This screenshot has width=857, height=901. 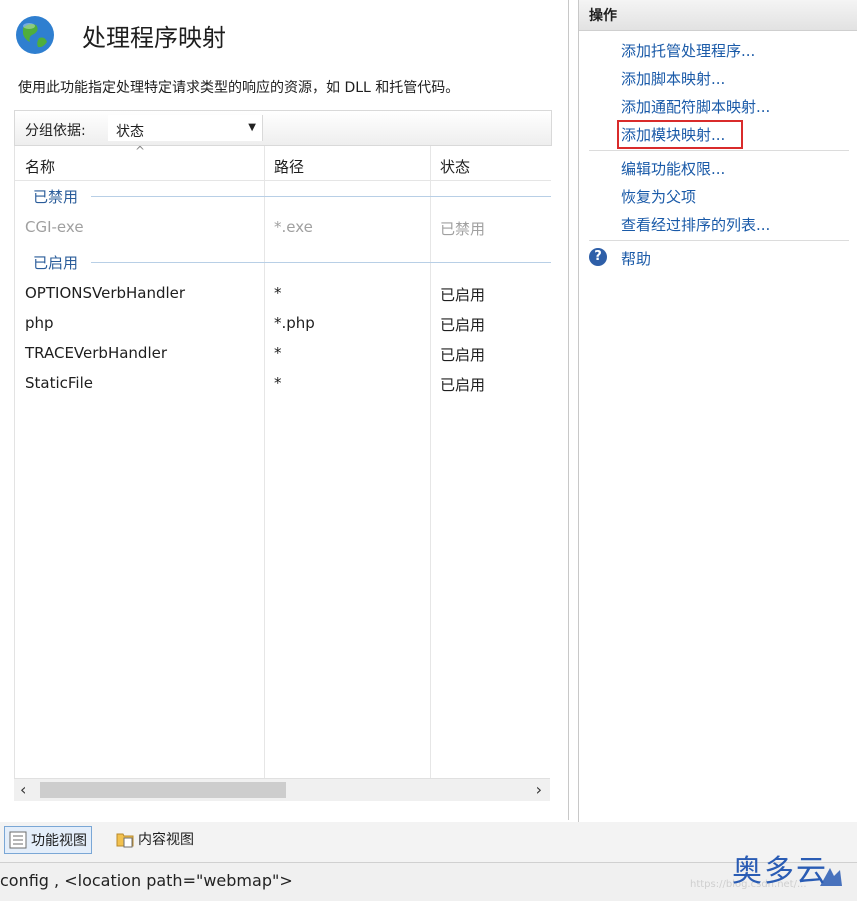 What do you see at coordinates (35, 35) in the screenshot?
I see `globe-icon` at bounding box center [35, 35].